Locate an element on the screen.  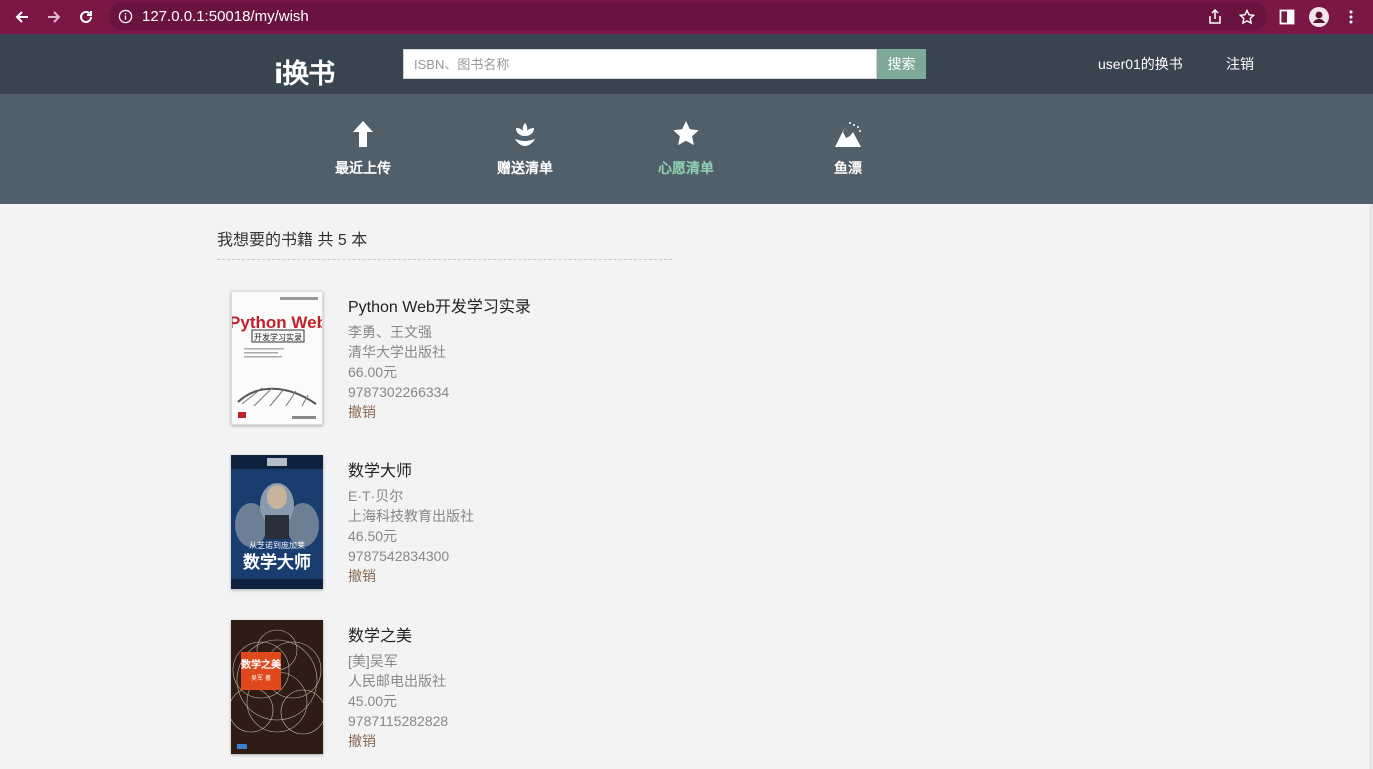
kebab-menu-icon is located at coordinates (1351, 17).